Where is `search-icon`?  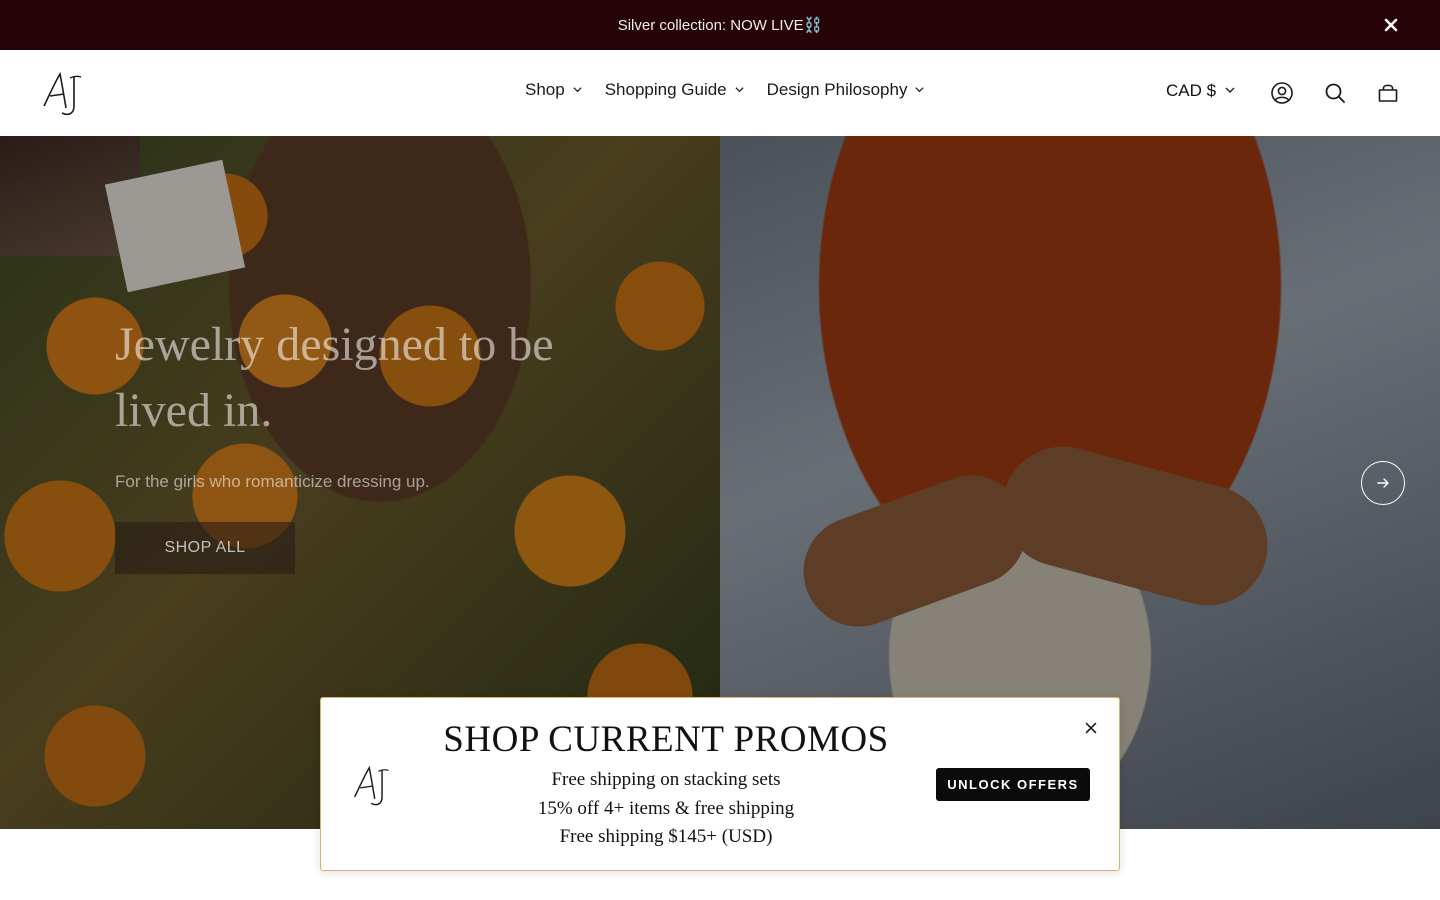
search-icon is located at coordinates (1335, 93).